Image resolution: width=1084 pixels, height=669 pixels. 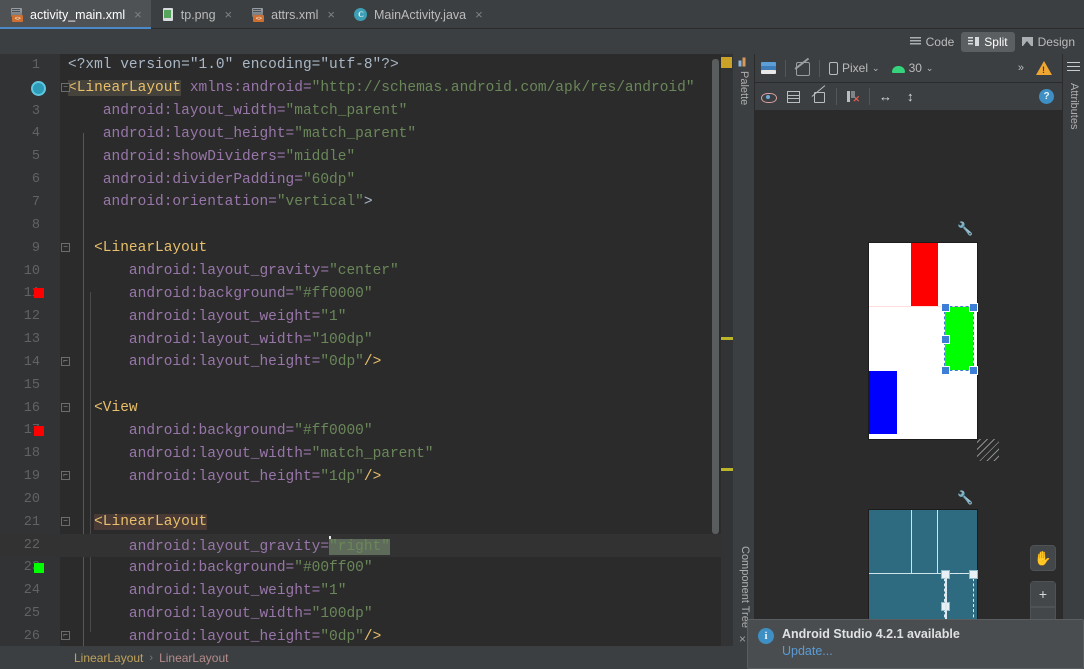 I want to click on canvas-resize-grip, so click(x=988, y=450).